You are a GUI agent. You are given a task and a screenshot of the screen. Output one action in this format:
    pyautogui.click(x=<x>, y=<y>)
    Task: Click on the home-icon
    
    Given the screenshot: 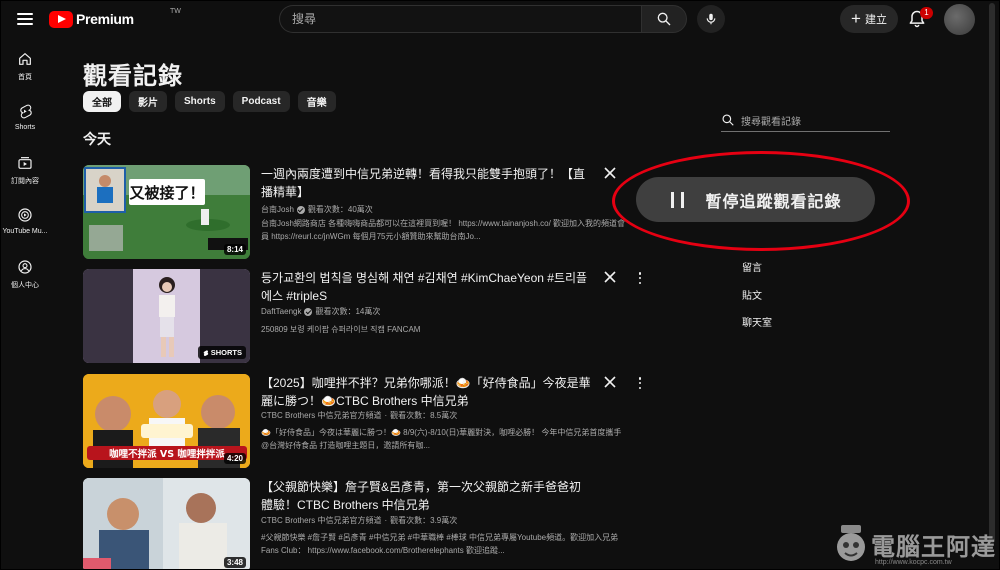 What is the action you would take?
    pyautogui.click(x=25, y=59)
    